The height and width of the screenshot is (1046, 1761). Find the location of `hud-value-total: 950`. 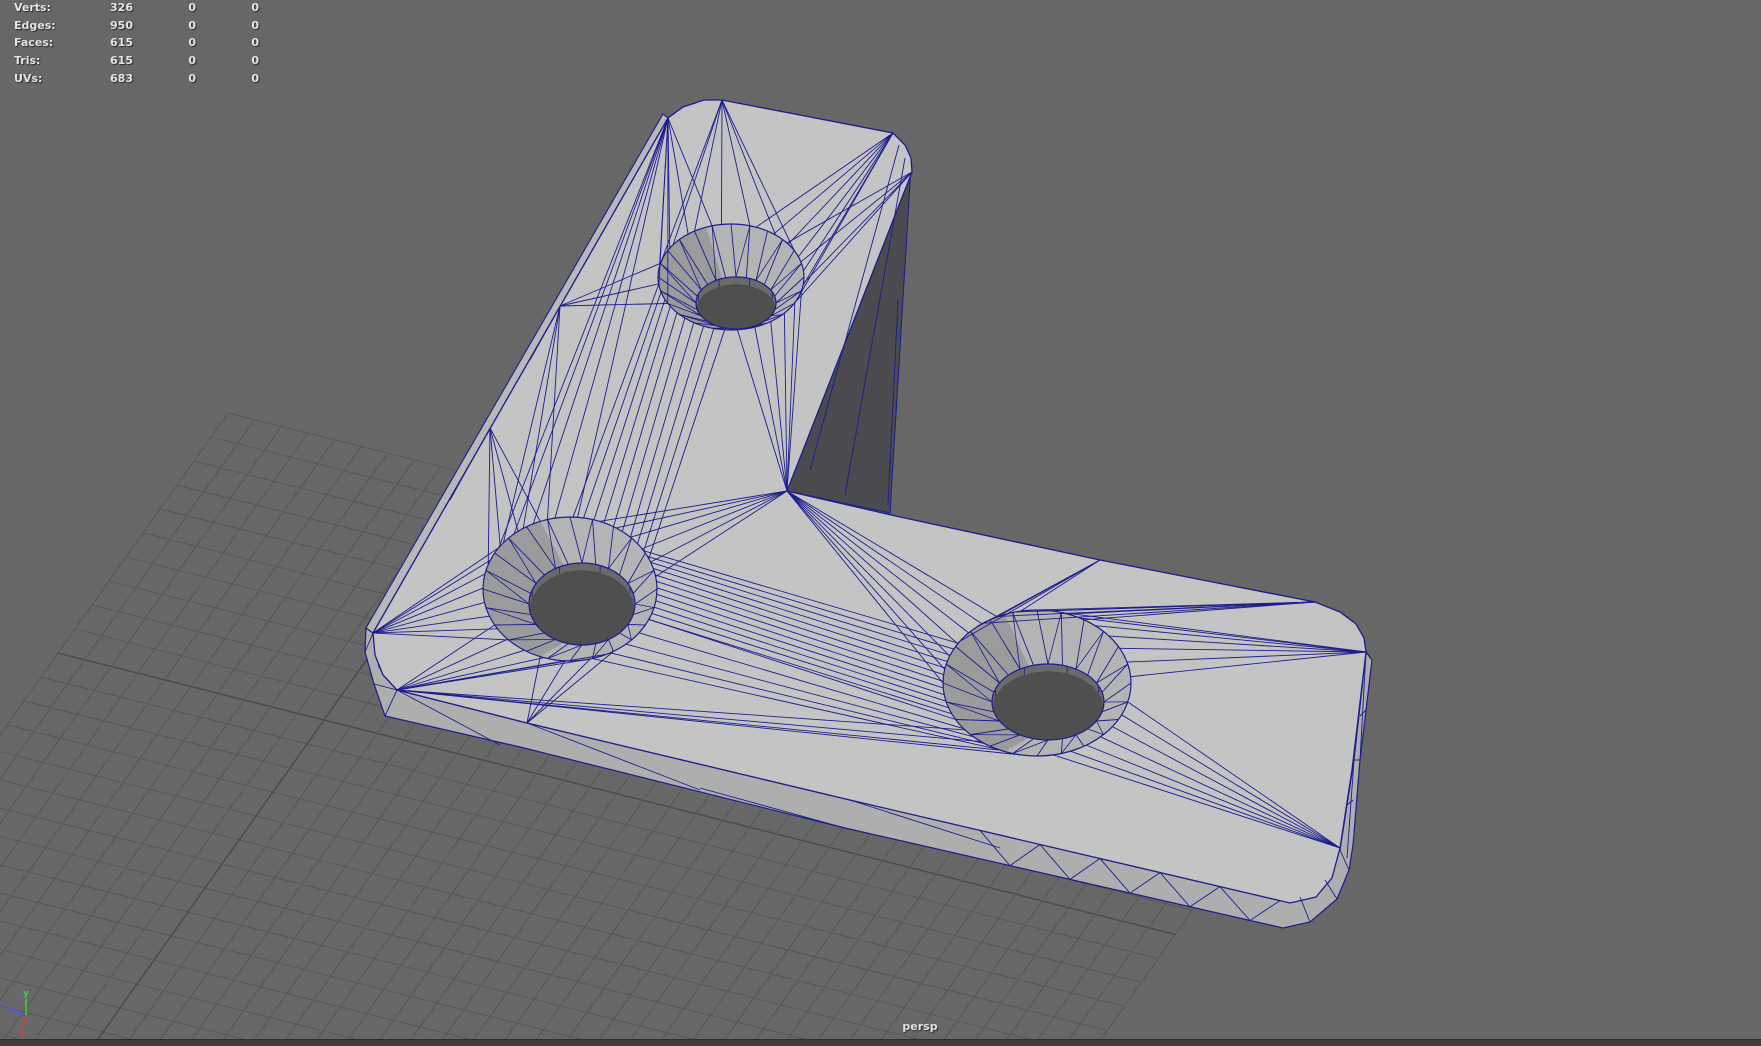

hud-value-total: 950 is located at coordinates (121, 25).